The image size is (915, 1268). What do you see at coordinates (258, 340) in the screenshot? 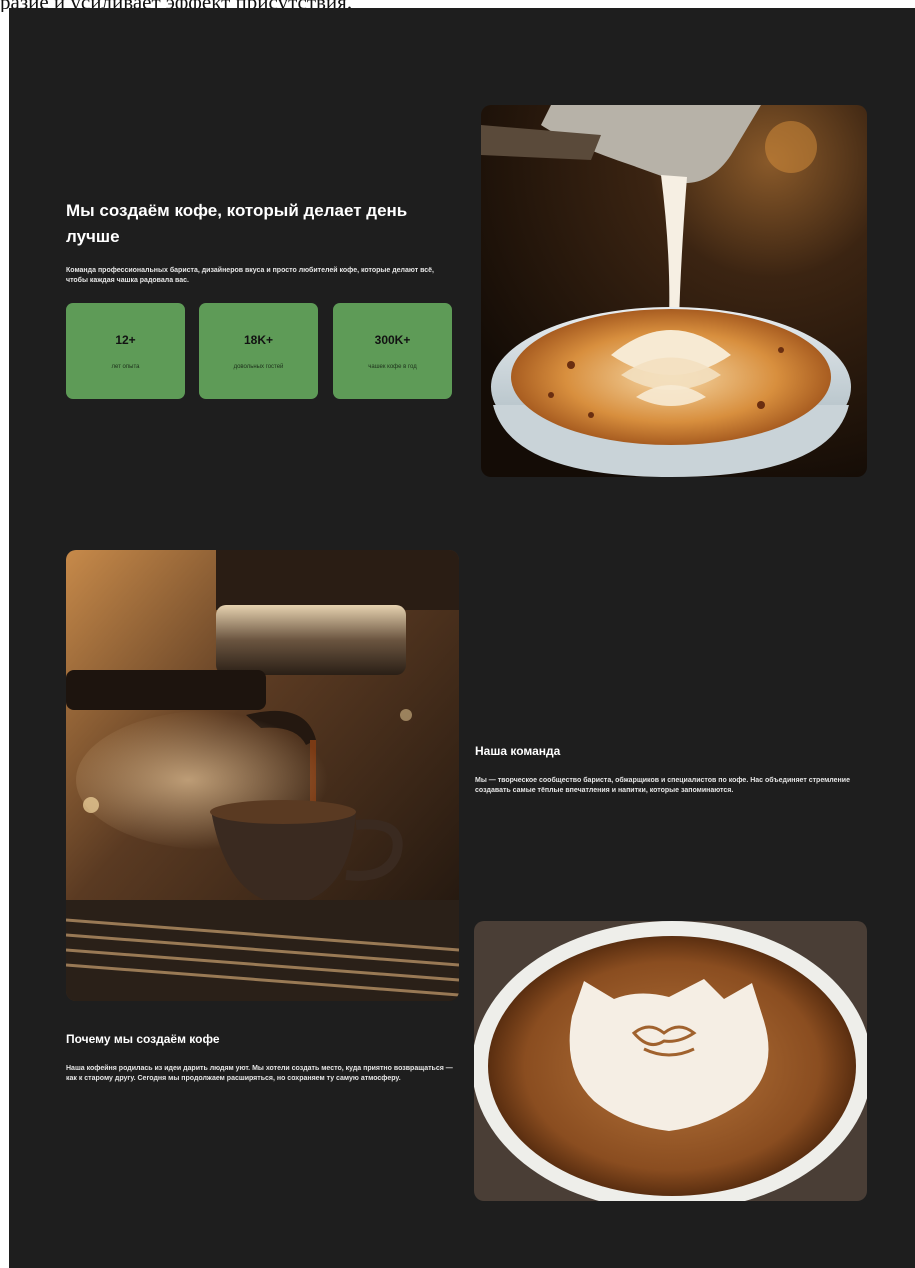
I see `stat-value: 18K+` at bounding box center [258, 340].